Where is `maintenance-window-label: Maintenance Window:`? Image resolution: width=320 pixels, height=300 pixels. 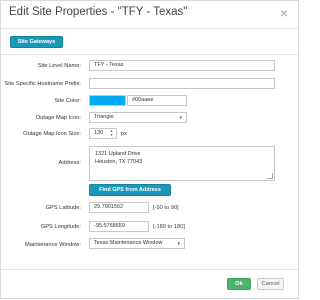 maintenance-window-label: Maintenance Window: is located at coordinates (53, 245).